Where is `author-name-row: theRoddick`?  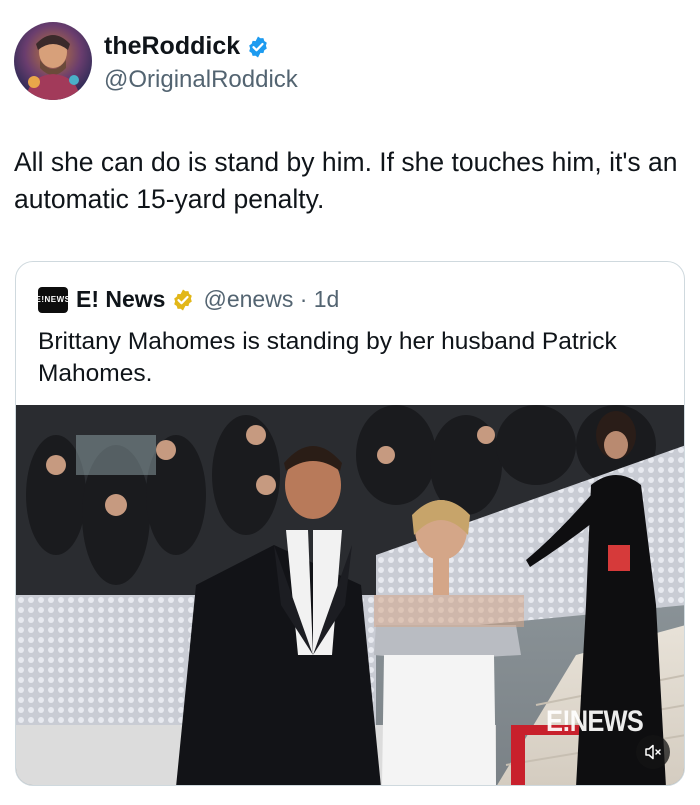
author-name-row: theRoddick is located at coordinates (187, 46).